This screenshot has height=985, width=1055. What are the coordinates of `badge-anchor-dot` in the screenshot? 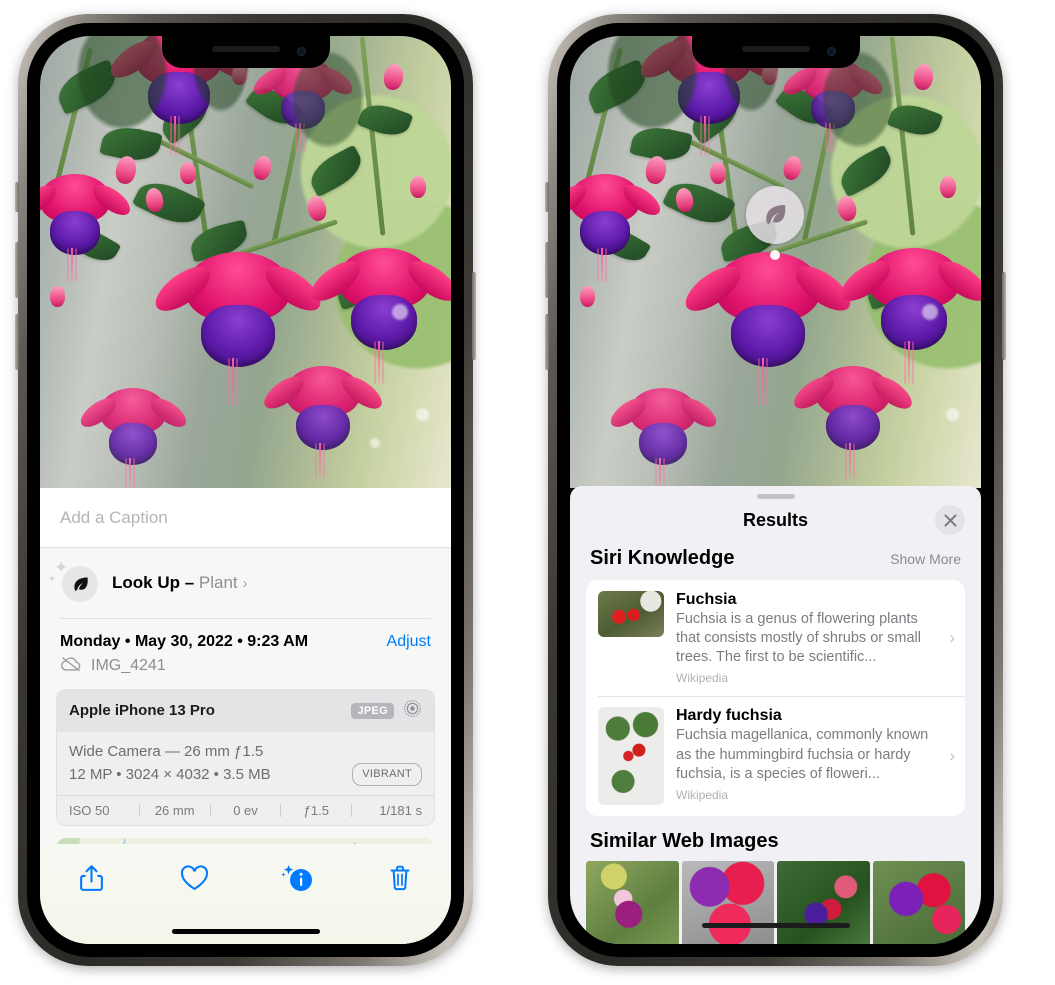 It's located at (775, 255).